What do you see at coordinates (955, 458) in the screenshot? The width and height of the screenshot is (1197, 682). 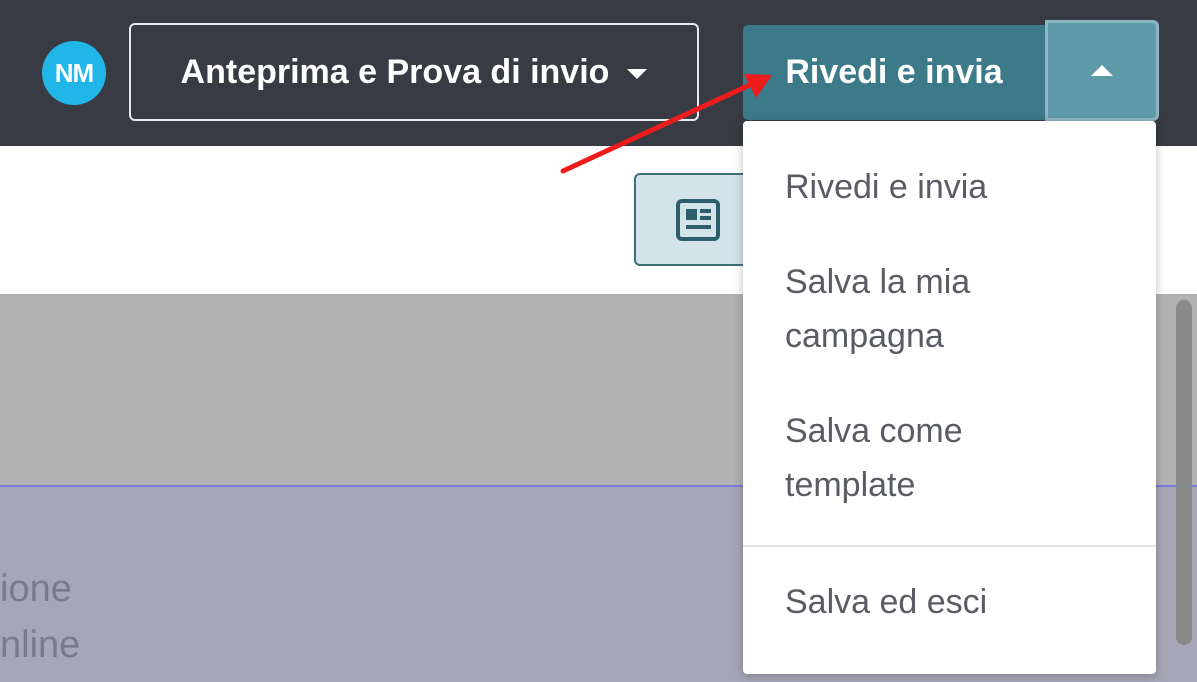 I see `menu-item-save-as-template: Salva come template` at bounding box center [955, 458].